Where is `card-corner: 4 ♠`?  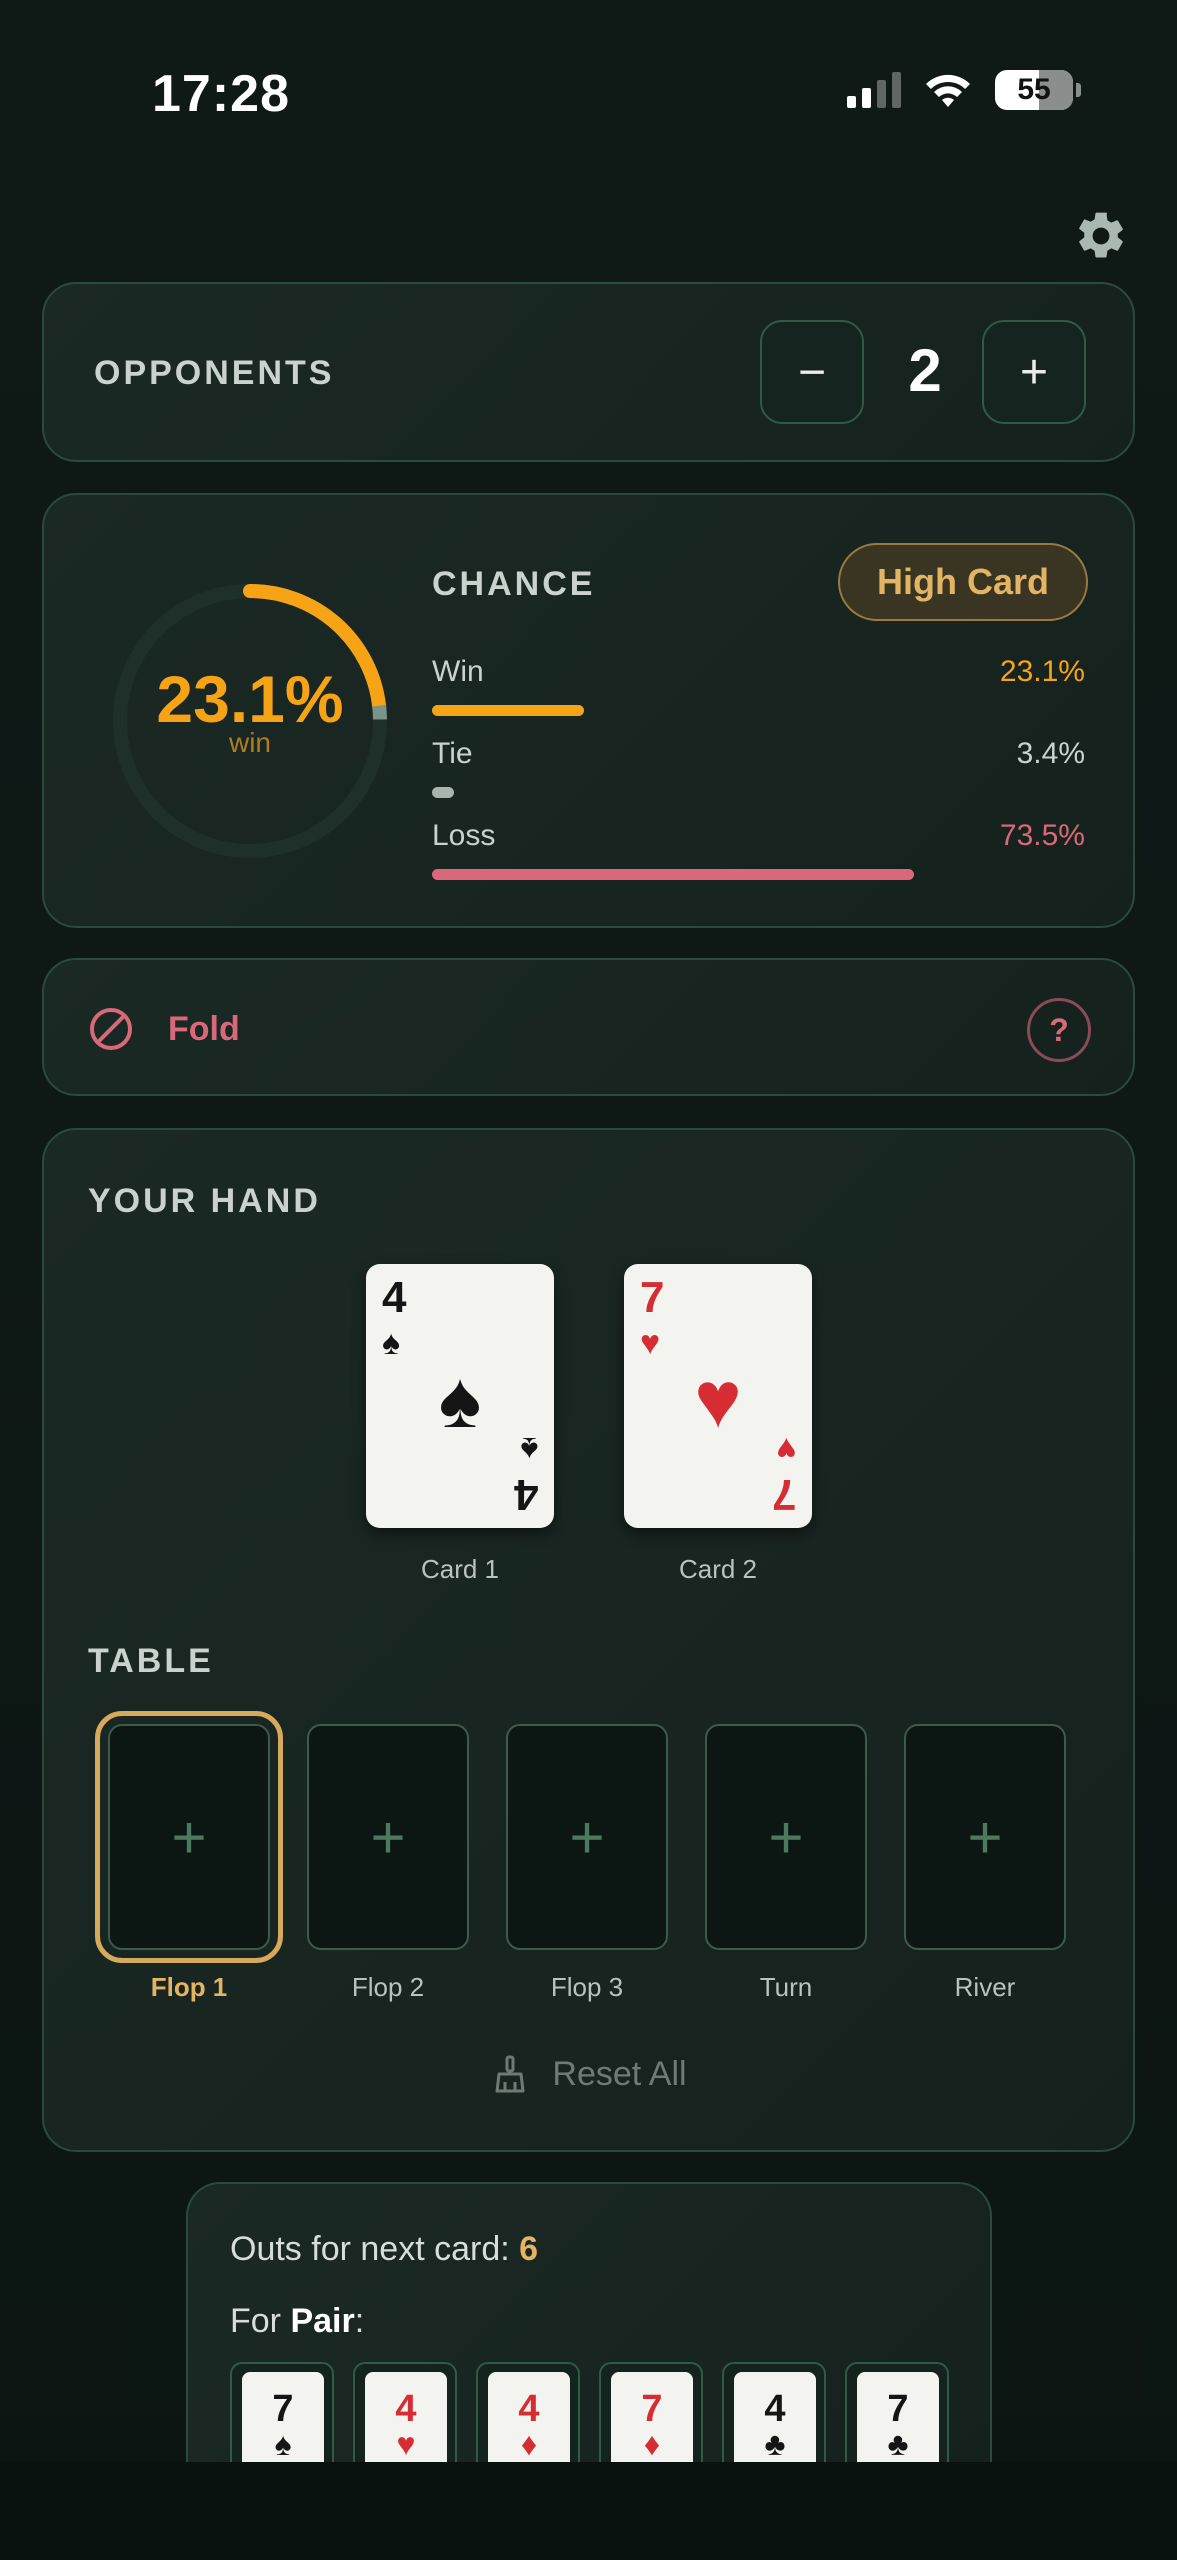
card-corner: 4 ♠ is located at coordinates (525, 1474).